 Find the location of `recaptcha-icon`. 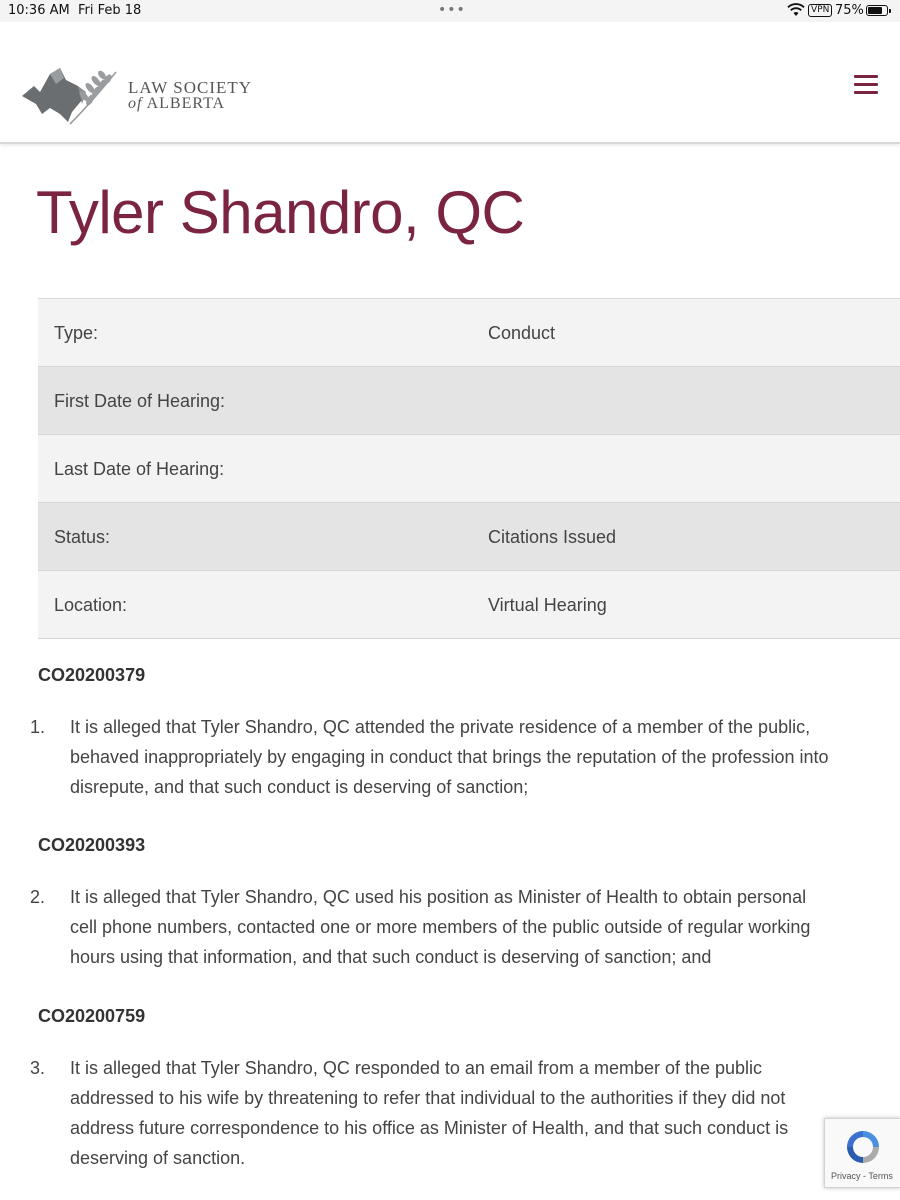

recaptcha-icon is located at coordinates (863, 1147).